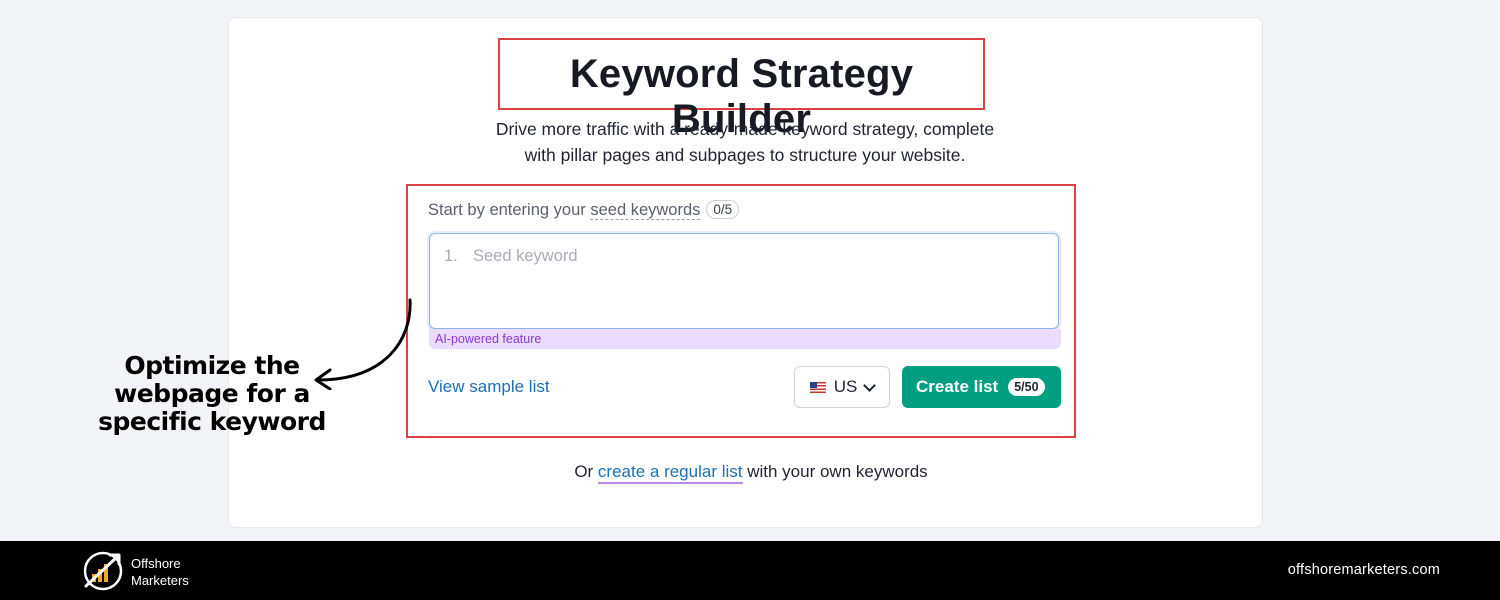 Image resolution: width=1500 pixels, height=600 pixels. I want to click on seed-keywords-prompt: Start by entering your seed keywords 0/5, so click(584, 210).